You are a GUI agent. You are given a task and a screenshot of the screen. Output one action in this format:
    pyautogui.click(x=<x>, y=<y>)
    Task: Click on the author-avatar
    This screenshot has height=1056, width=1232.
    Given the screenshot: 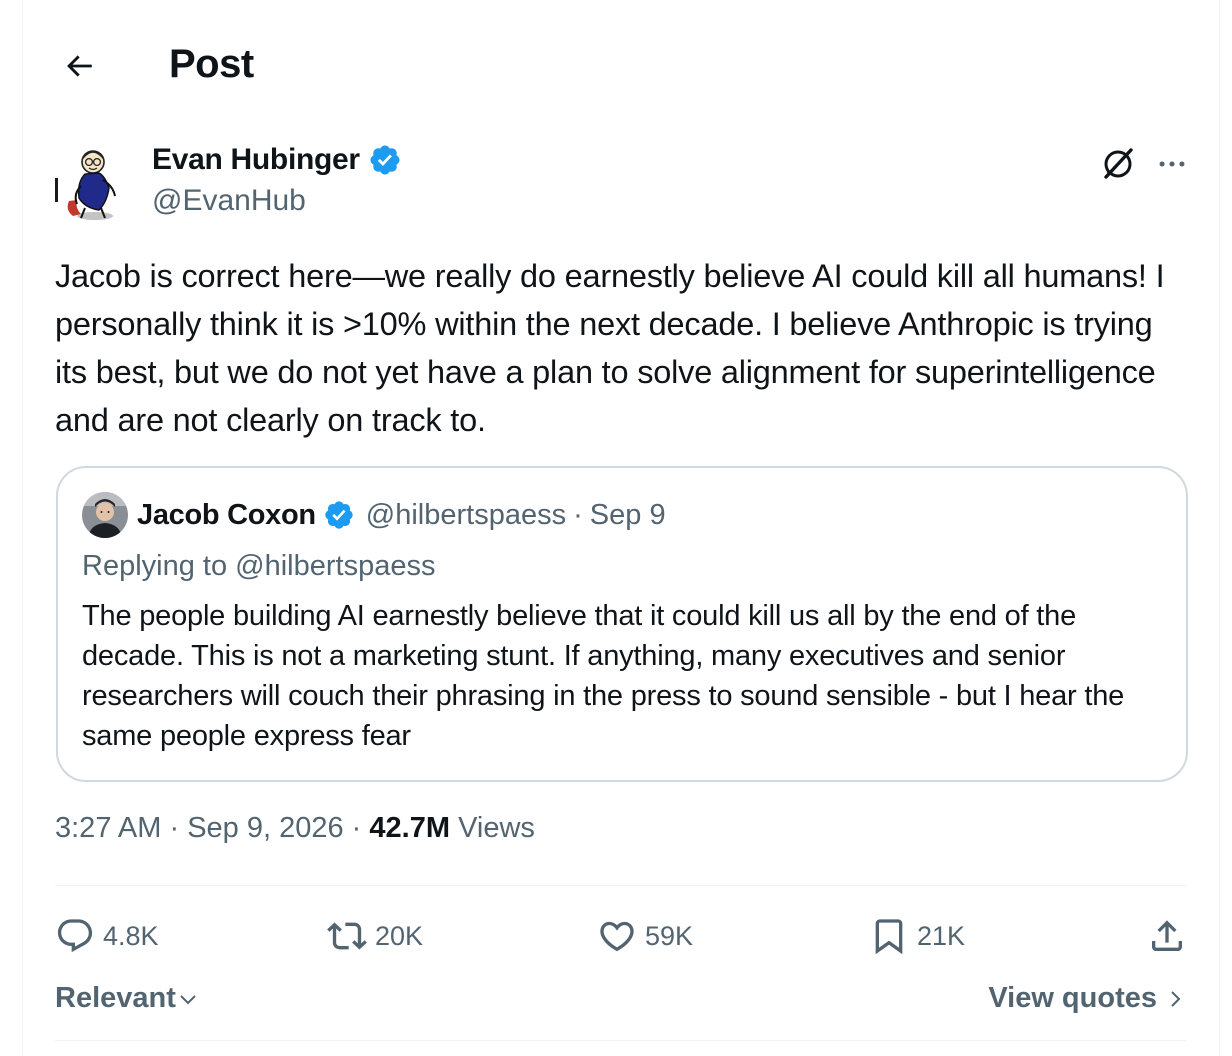 What is the action you would take?
    pyautogui.click(x=90, y=184)
    